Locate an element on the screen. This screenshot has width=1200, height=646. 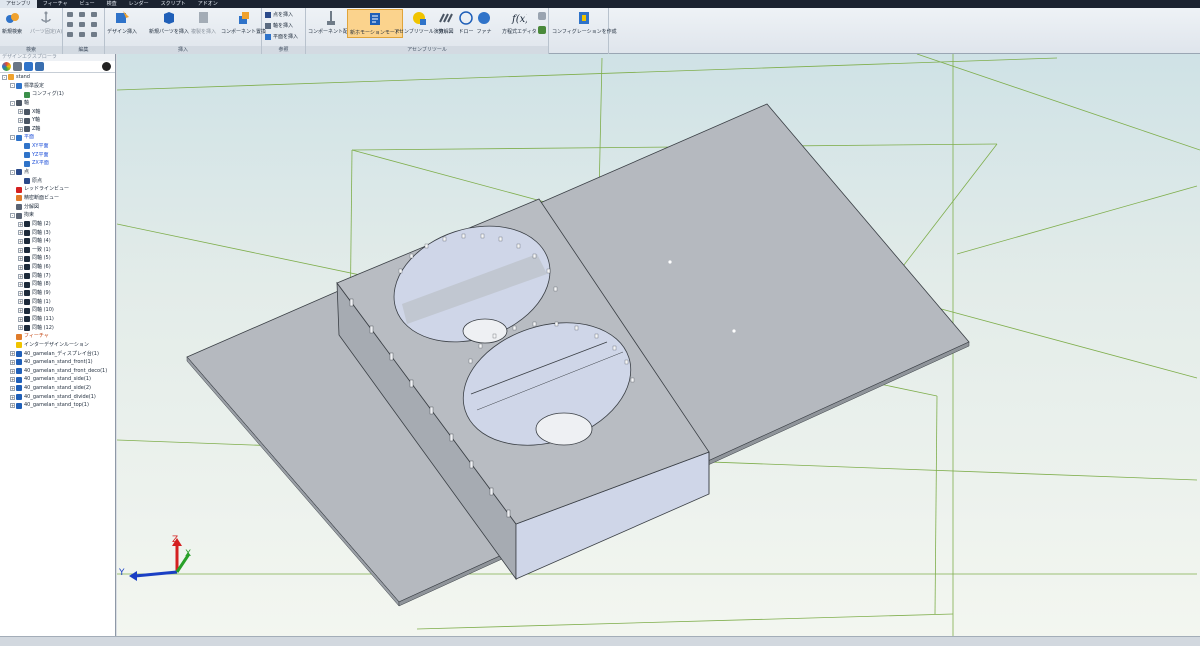
tree-item: + 同軸 (2) is located at coordinates (57, 224).